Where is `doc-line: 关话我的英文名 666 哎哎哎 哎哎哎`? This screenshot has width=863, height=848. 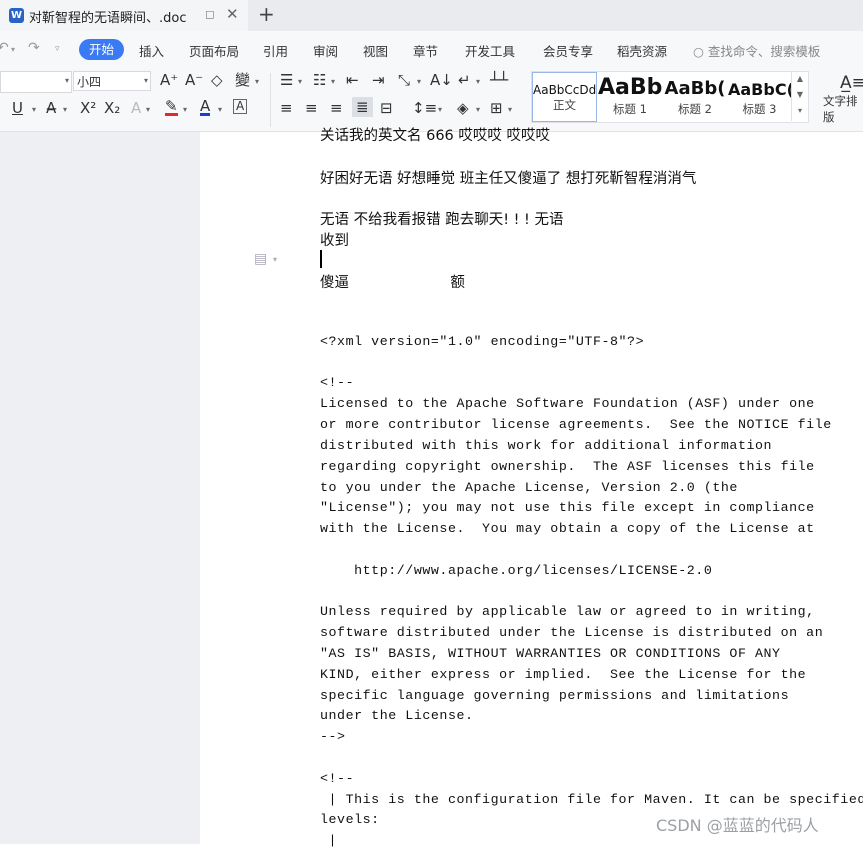
doc-line: 关话我的英文名 666 哎哎哎 哎哎哎 is located at coordinates (435, 136).